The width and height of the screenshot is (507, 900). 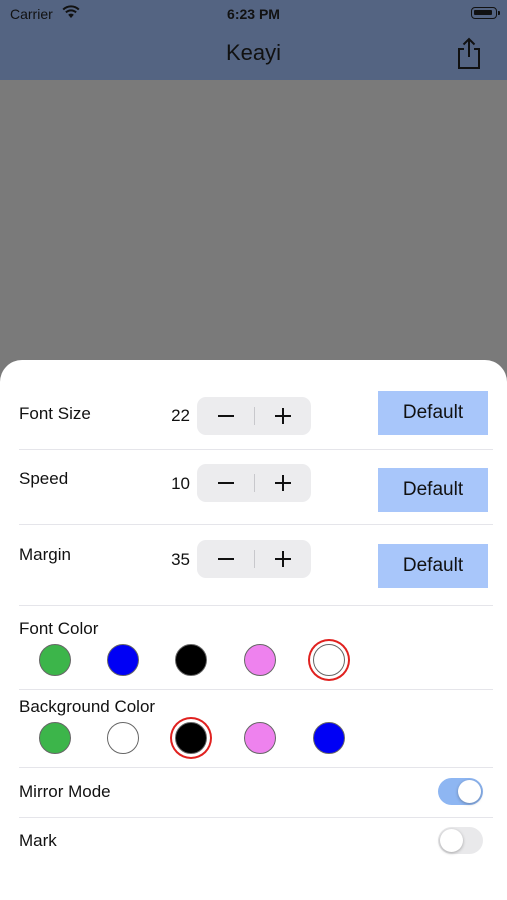 I want to click on nav-bar: Keayi, so click(x=253, y=54).